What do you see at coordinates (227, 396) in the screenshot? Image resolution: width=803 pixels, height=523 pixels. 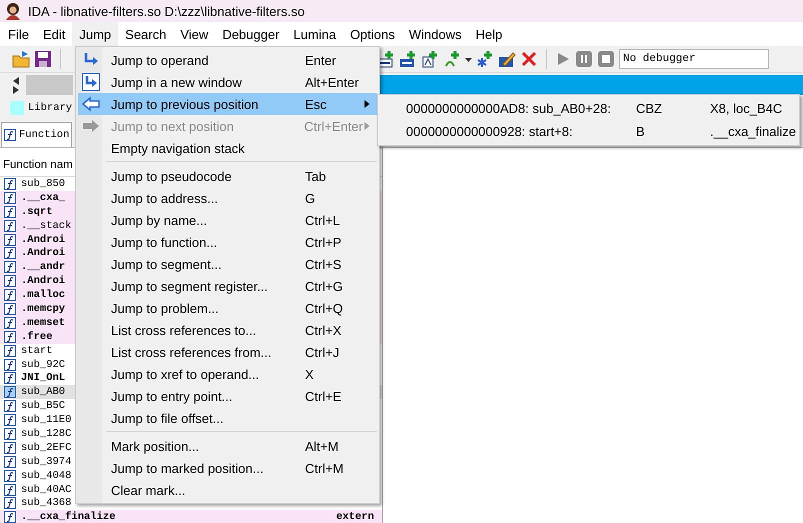 I see `menu-entry: Jump to entry point... Ctrl+E` at bounding box center [227, 396].